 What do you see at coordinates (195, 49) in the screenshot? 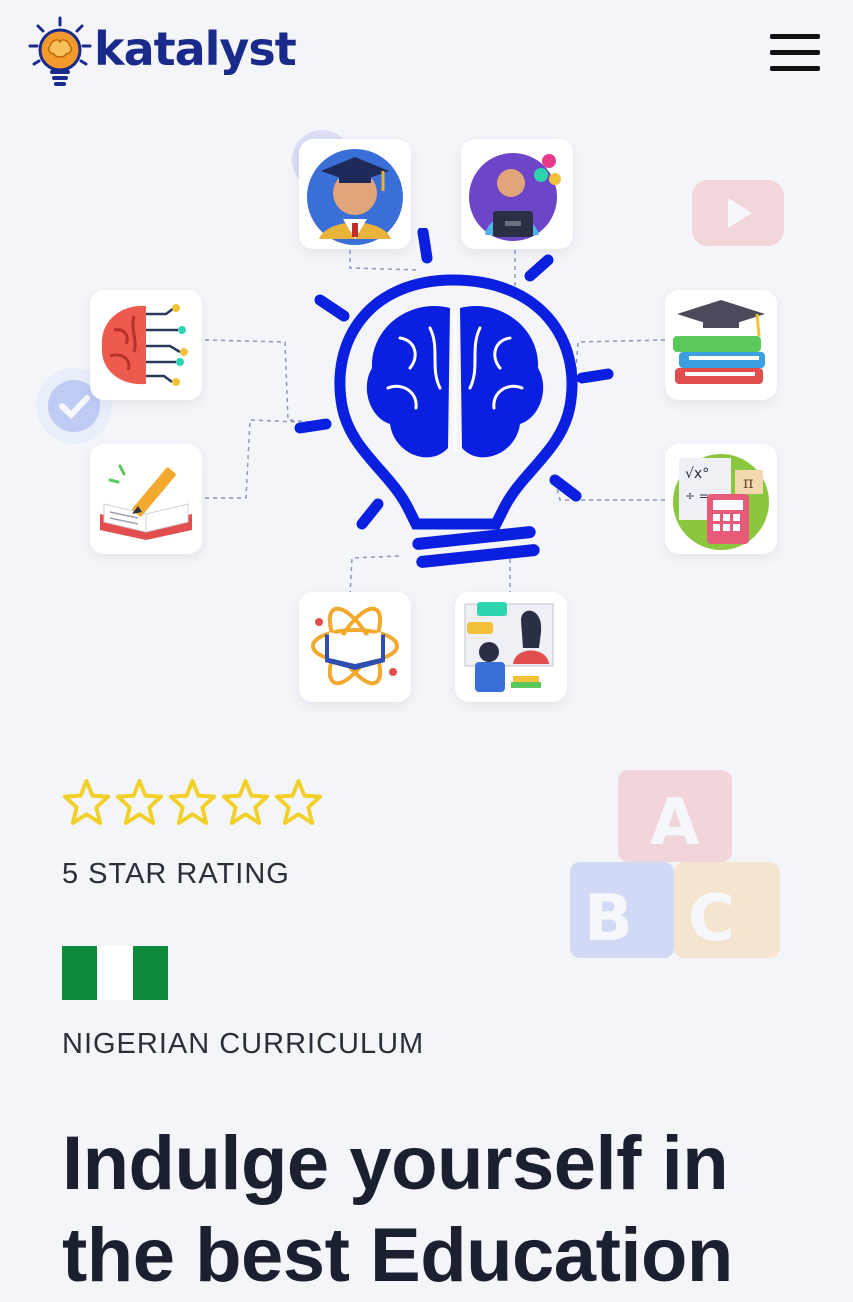
I see `logo-text: katalyst` at bounding box center [195, 49].